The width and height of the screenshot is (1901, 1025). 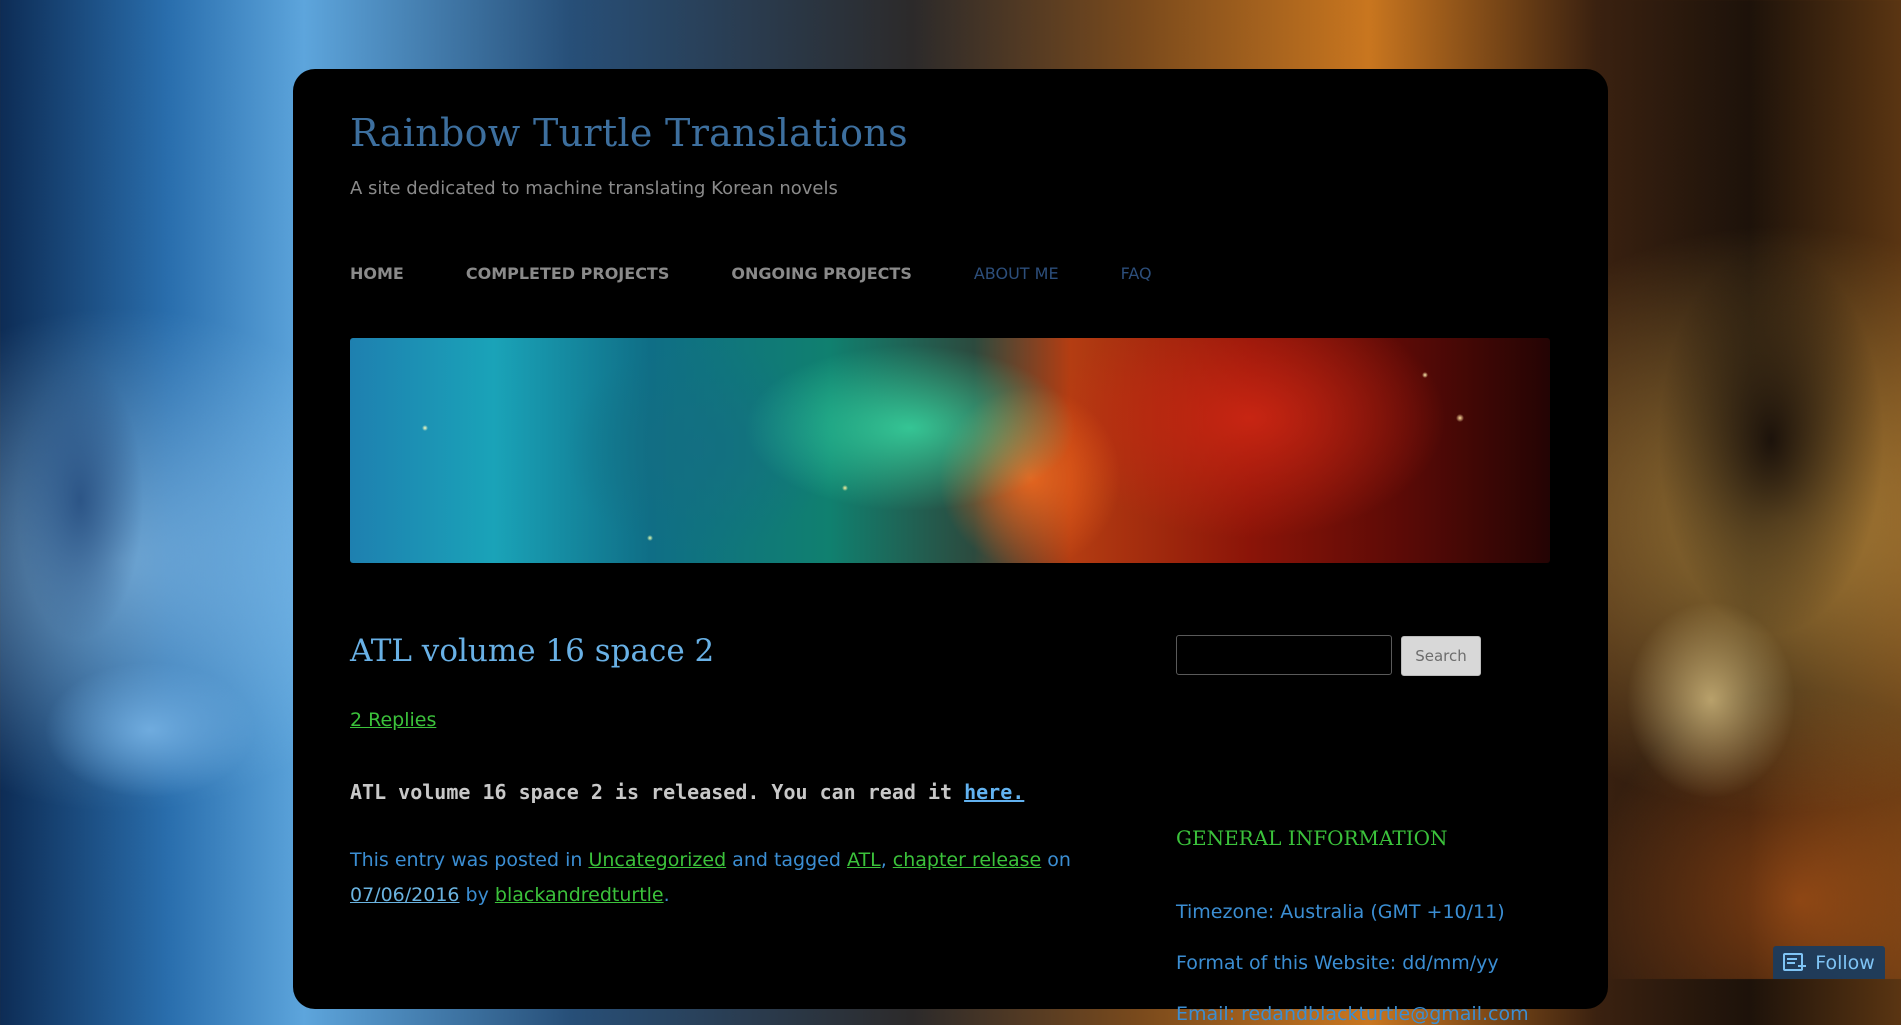 What do you see at coordinates (532, 651) in the screenshot?
I see `entry-title: ATL volume 16 space 2` at bounding box center [532, 651].